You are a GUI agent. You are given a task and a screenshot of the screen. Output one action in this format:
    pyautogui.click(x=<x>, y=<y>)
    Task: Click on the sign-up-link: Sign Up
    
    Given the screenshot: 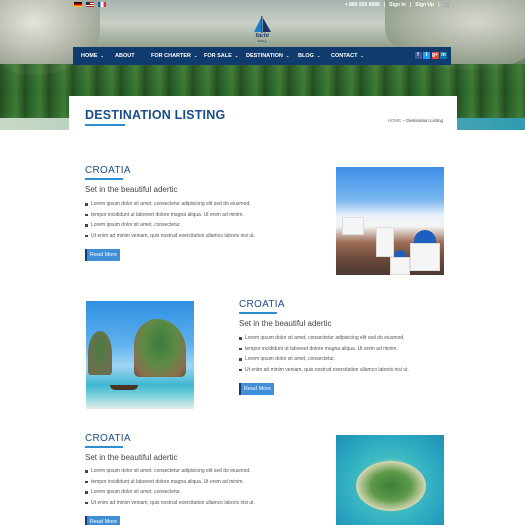 What is the action you would take?
    pyautogui.click(x=424, y=5)
    